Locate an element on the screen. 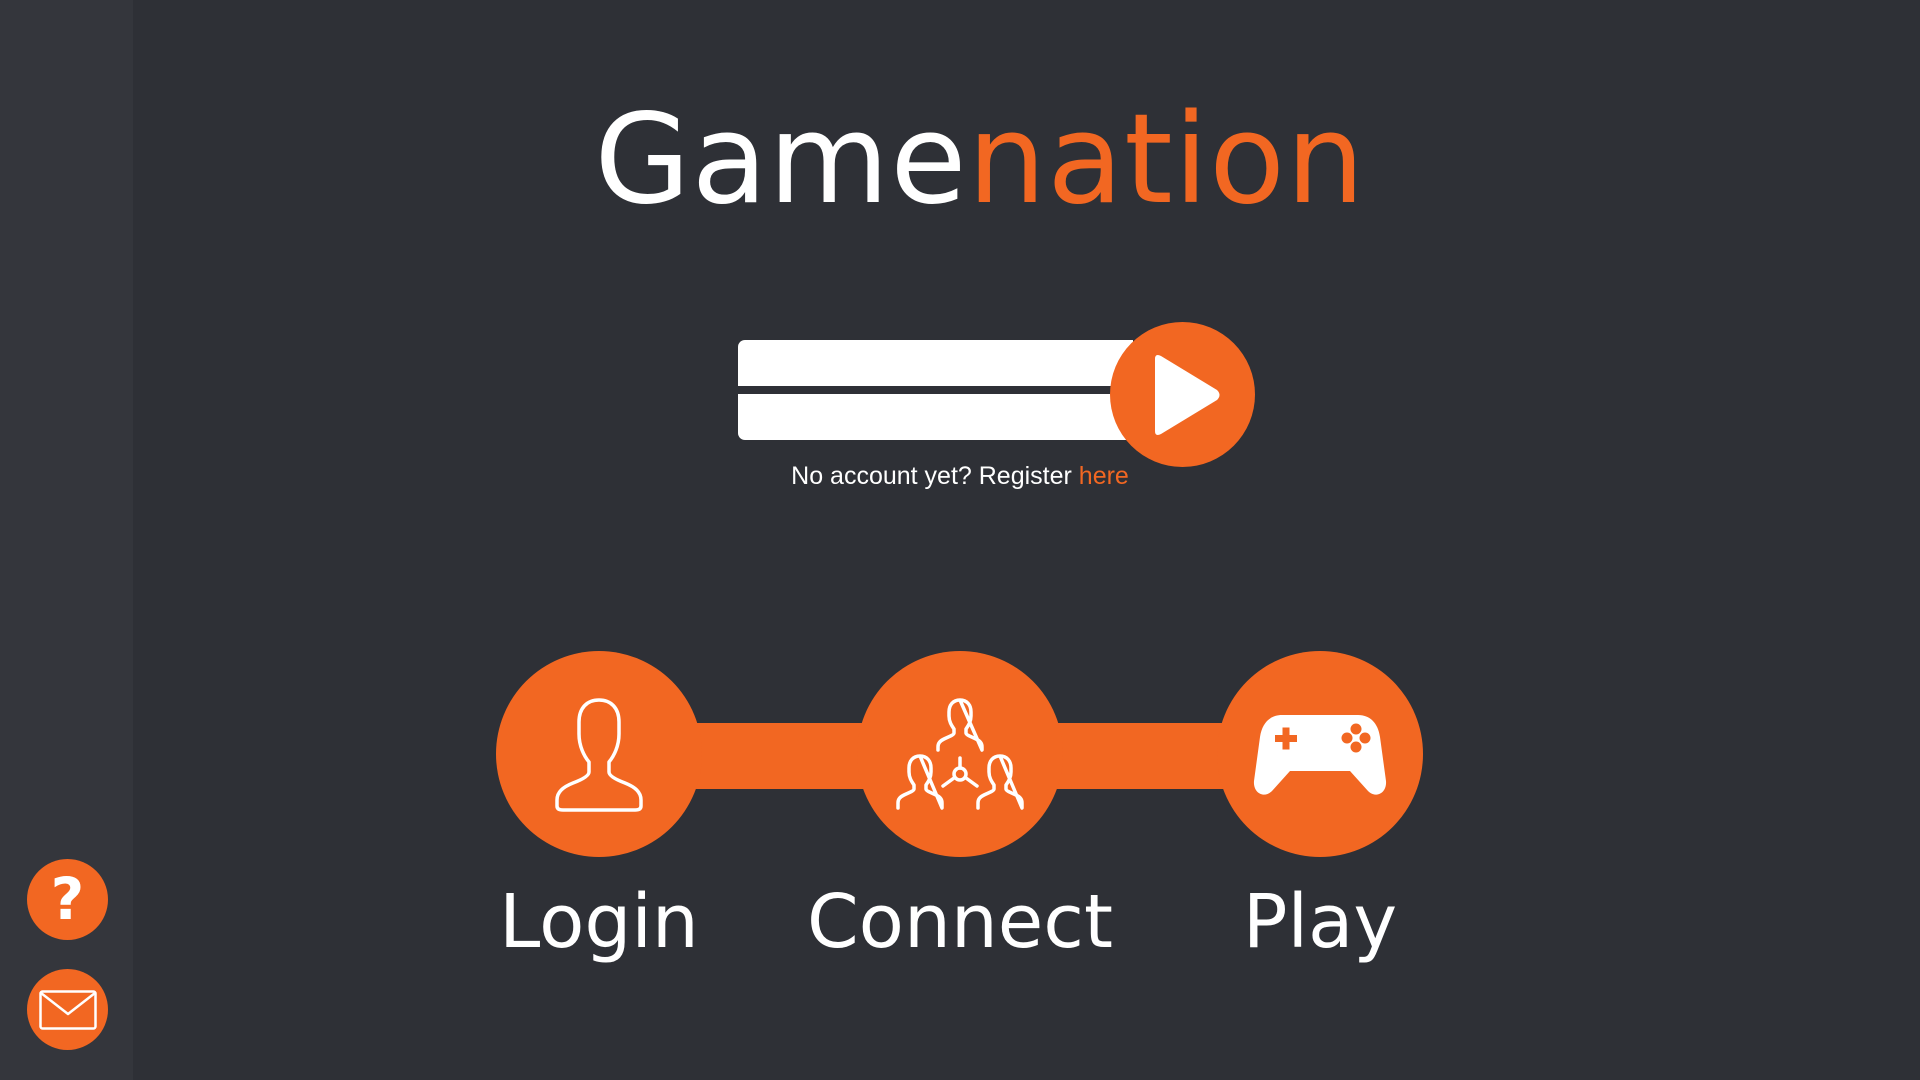  play-step-button is located at coordinates (1320, 754).